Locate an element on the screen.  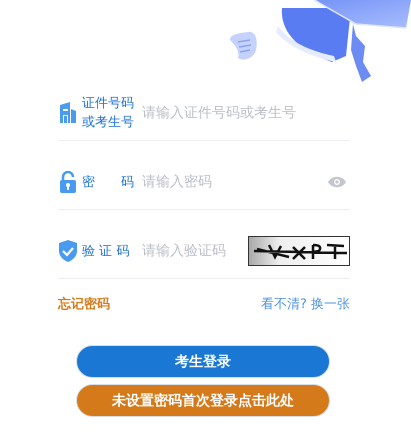
captcha-image is located at coordinates (299, 251).